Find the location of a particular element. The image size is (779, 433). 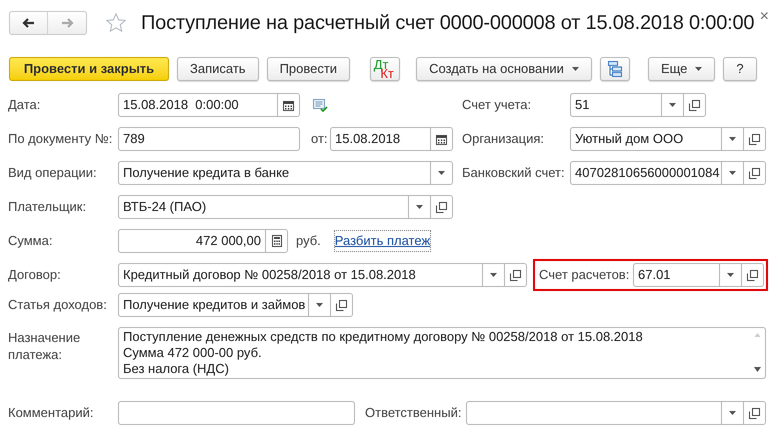

memo-field: Поступление денежных средств по кредитному договору № 00258/2018 от 15.08.2018 Сумма 472 000-00 руб. Без налога (НДС) is located at coordinates (442, 353).